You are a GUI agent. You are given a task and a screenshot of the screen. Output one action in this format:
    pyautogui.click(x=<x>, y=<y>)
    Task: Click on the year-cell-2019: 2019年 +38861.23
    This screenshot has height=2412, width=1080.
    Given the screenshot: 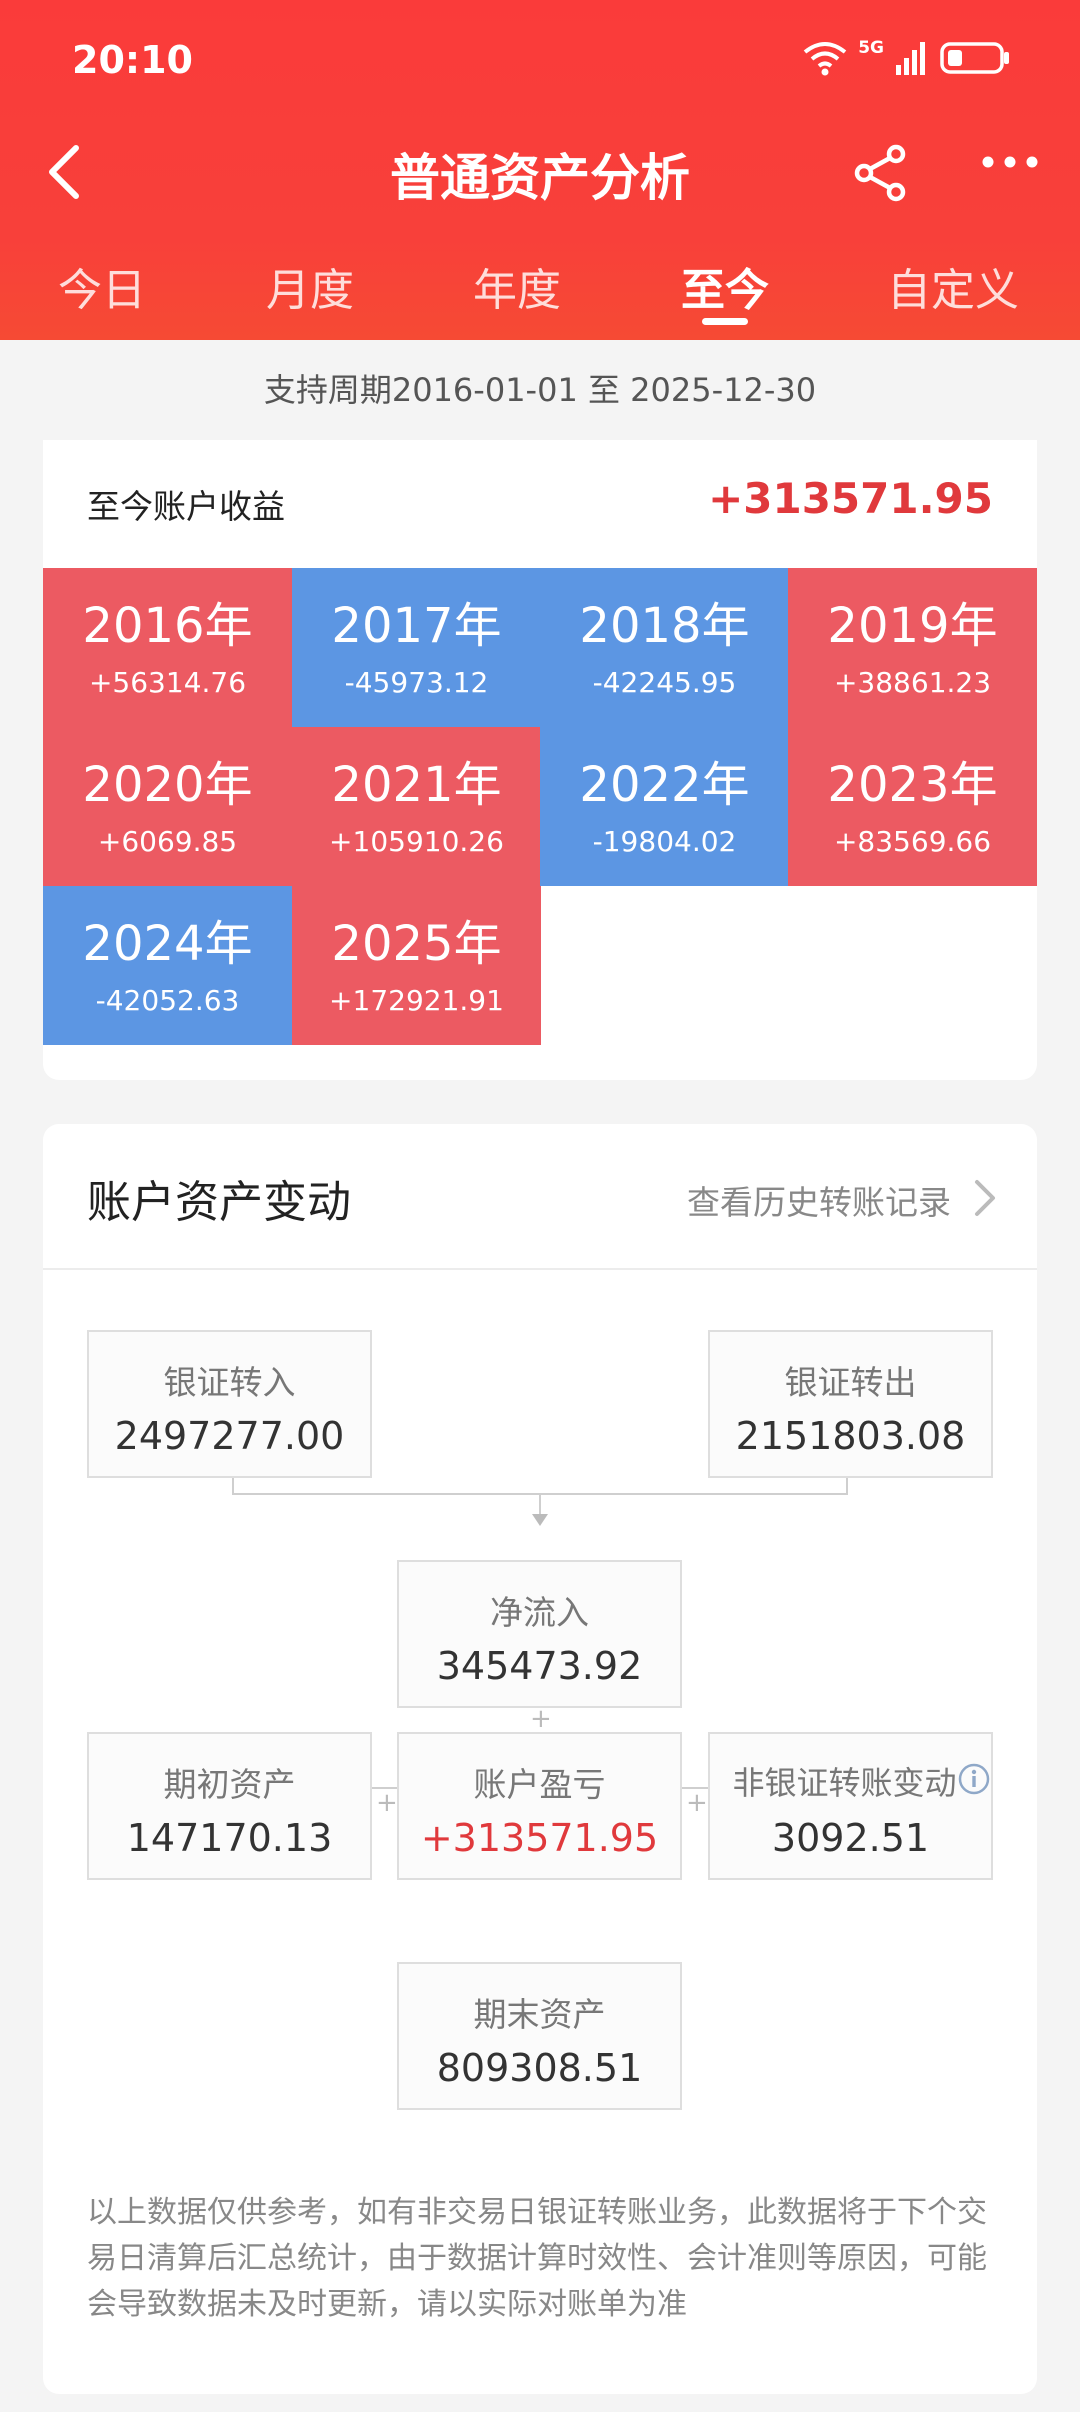 What is the action you would take?
    pyautogui.click(x=912, y=647)
    